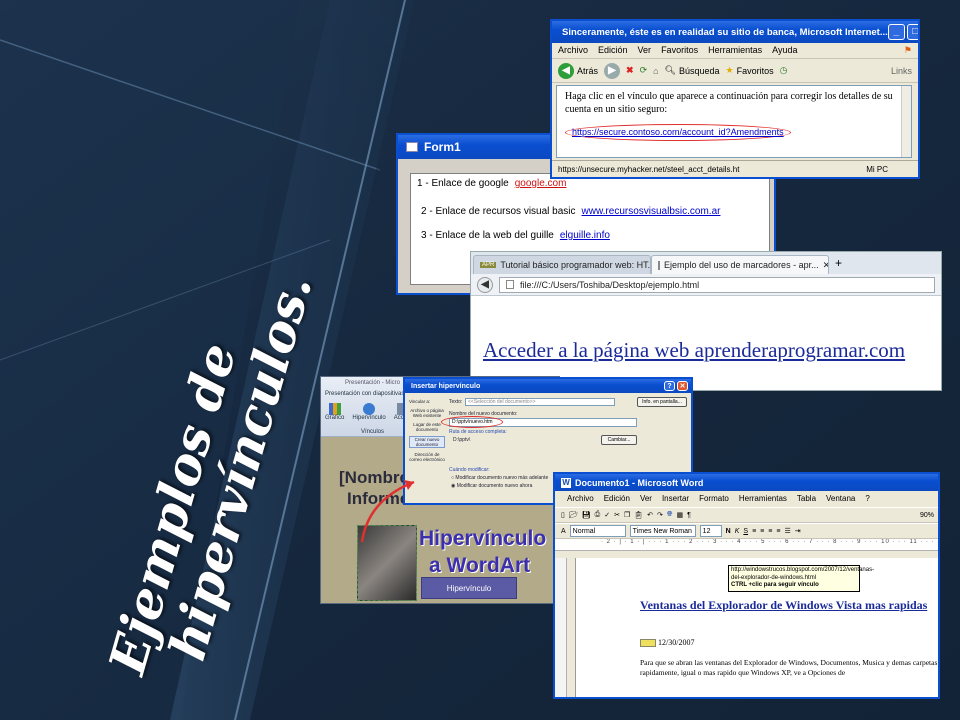 The width and height of the screenshot is (960, 720). What do you see at coordinates (838, 263) in the screenshot?
I see `new-tab-button: +` at bounding box center [838, 263].